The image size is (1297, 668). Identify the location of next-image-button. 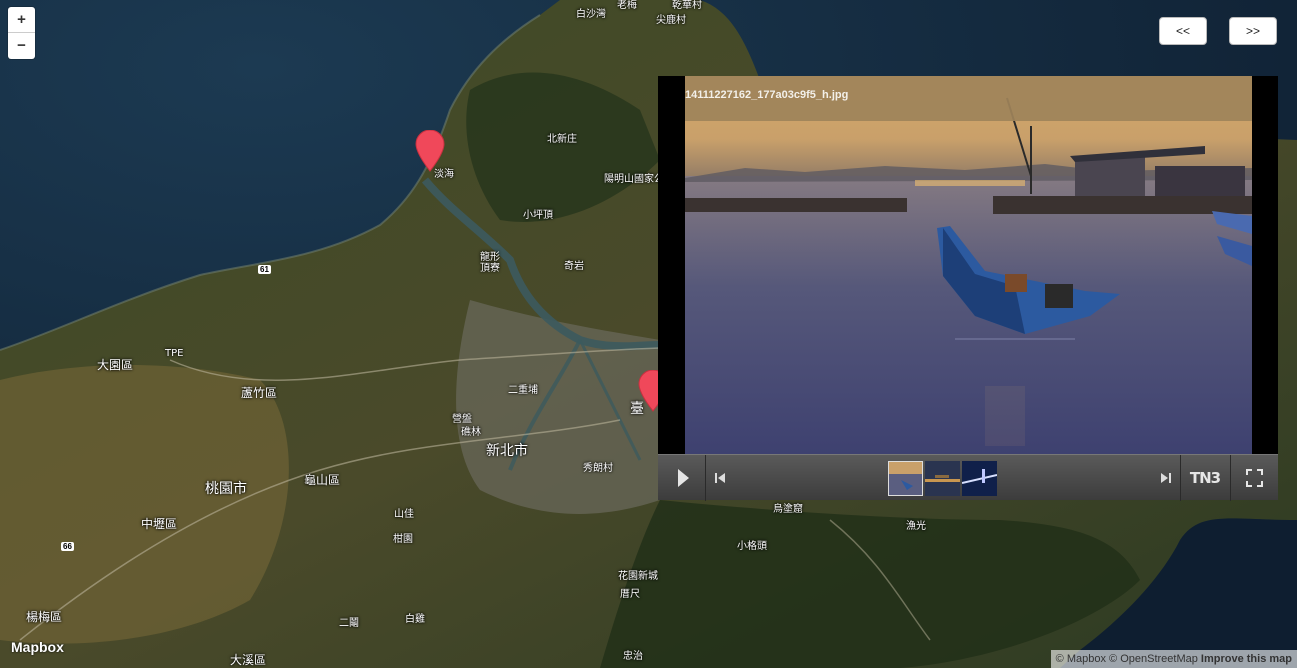
(1166, 478).